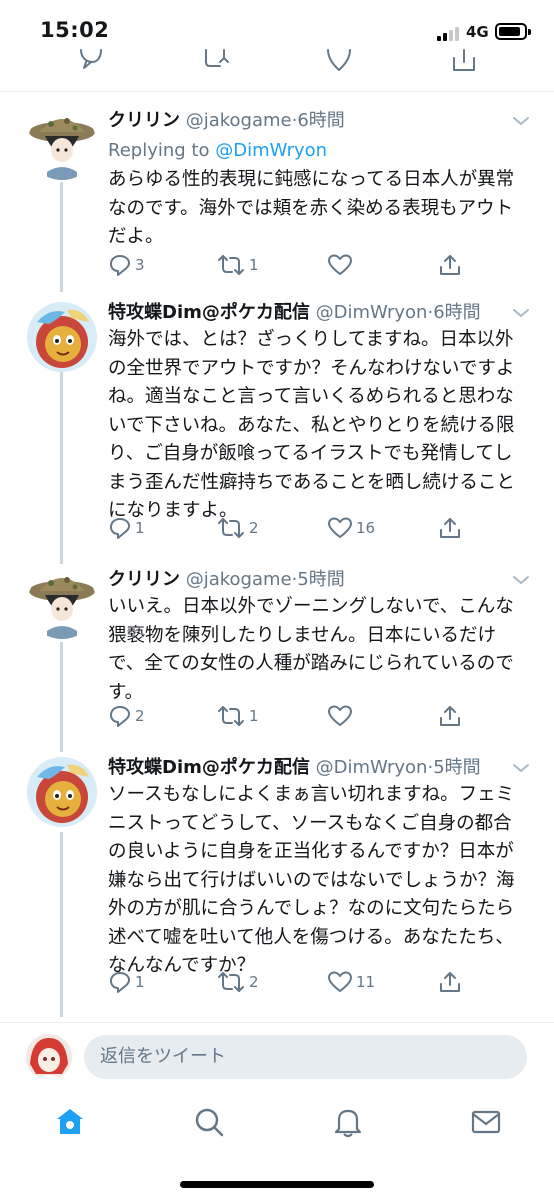  What do you see at coordinates (366, 982) in the screenshot?
I see `like-count: 11` at bounding box center [366, 982].